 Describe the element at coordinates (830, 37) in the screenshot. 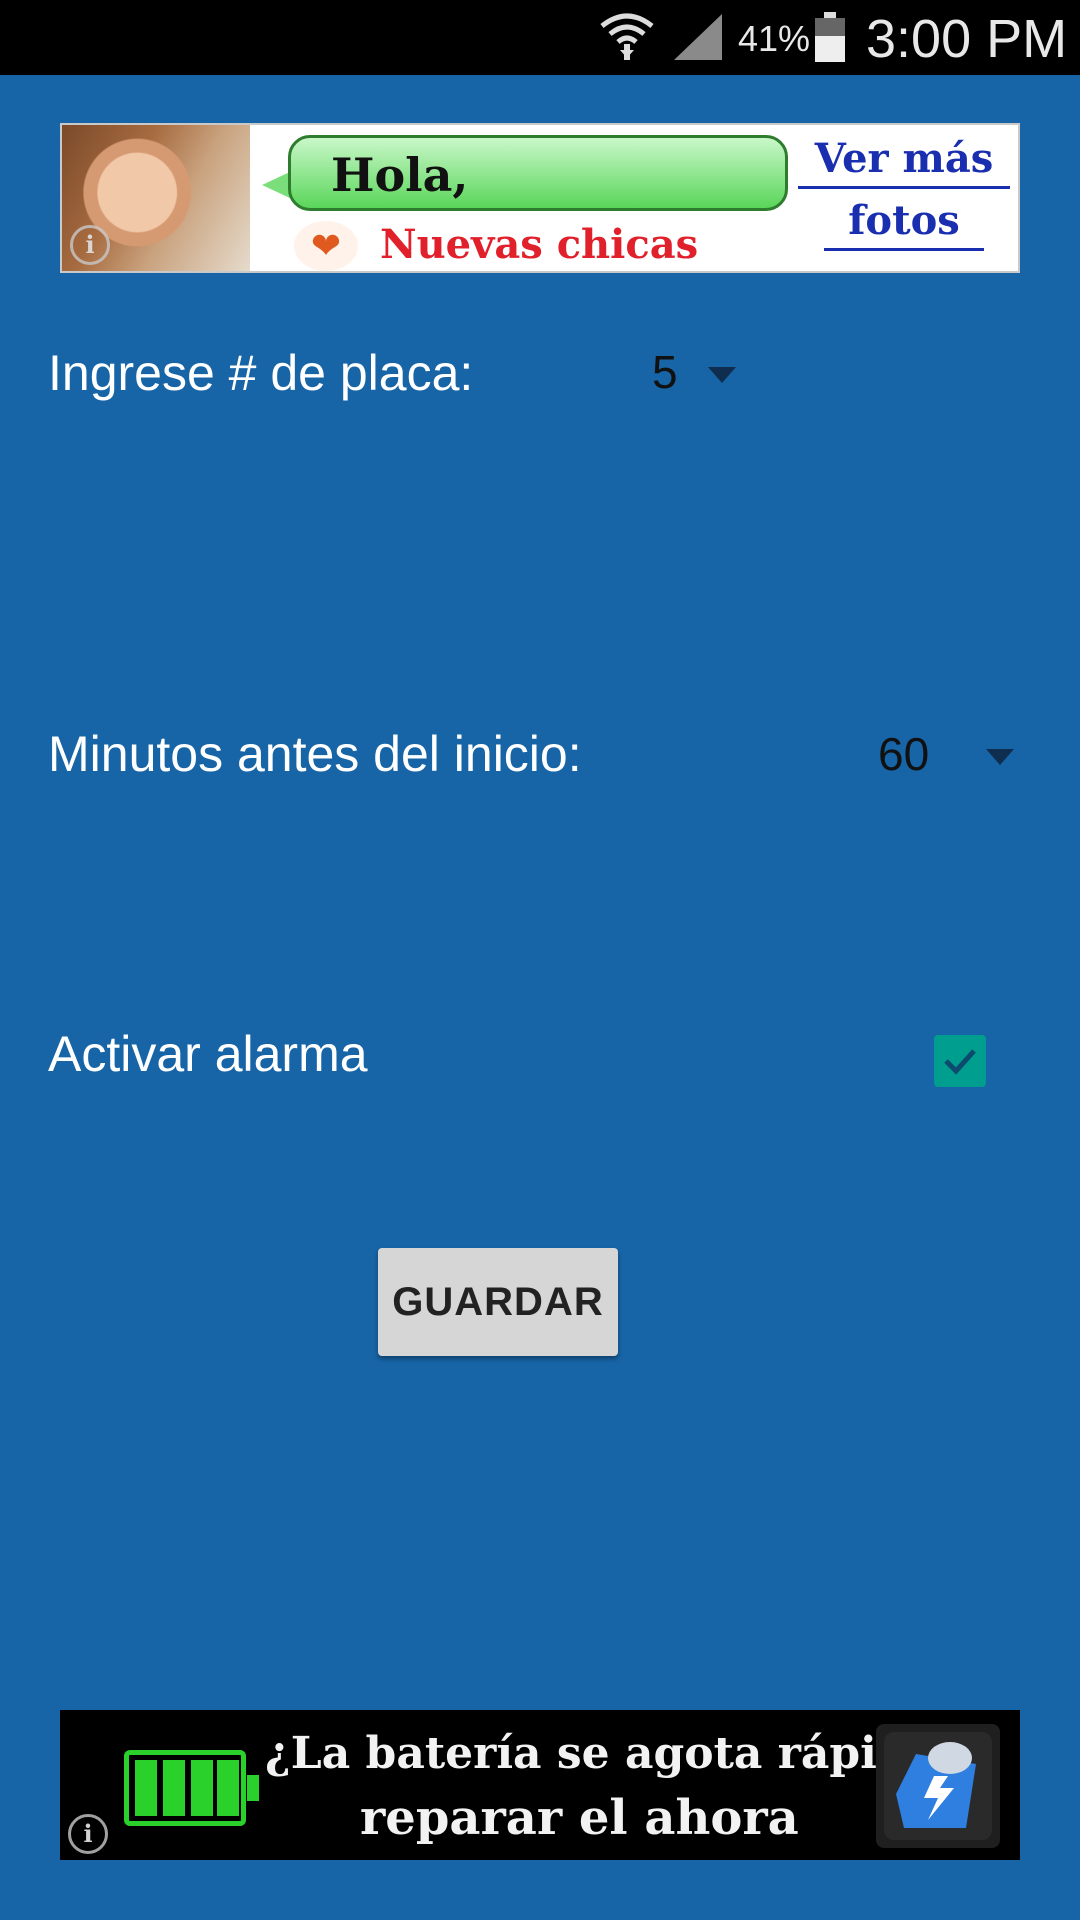

I see `battery-icon` at that location.